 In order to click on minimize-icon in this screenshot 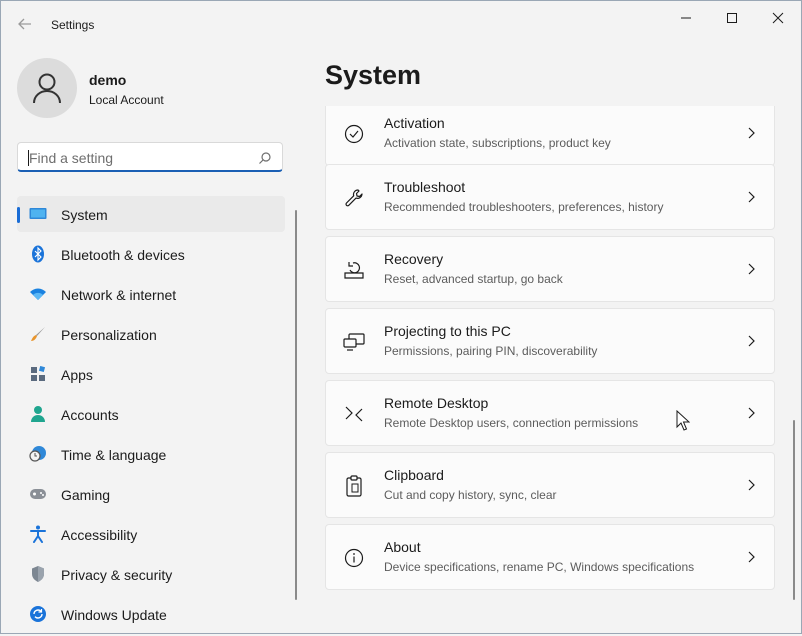, I will do `click(686, 18)`.